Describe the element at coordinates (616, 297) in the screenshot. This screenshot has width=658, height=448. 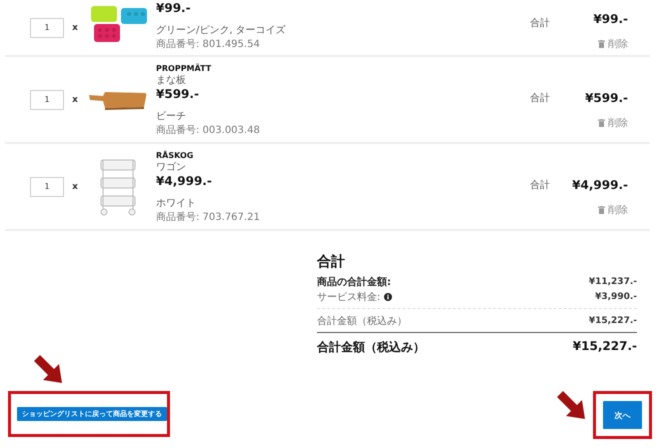
I see `summary-value: ¥3,990.-` at that location.